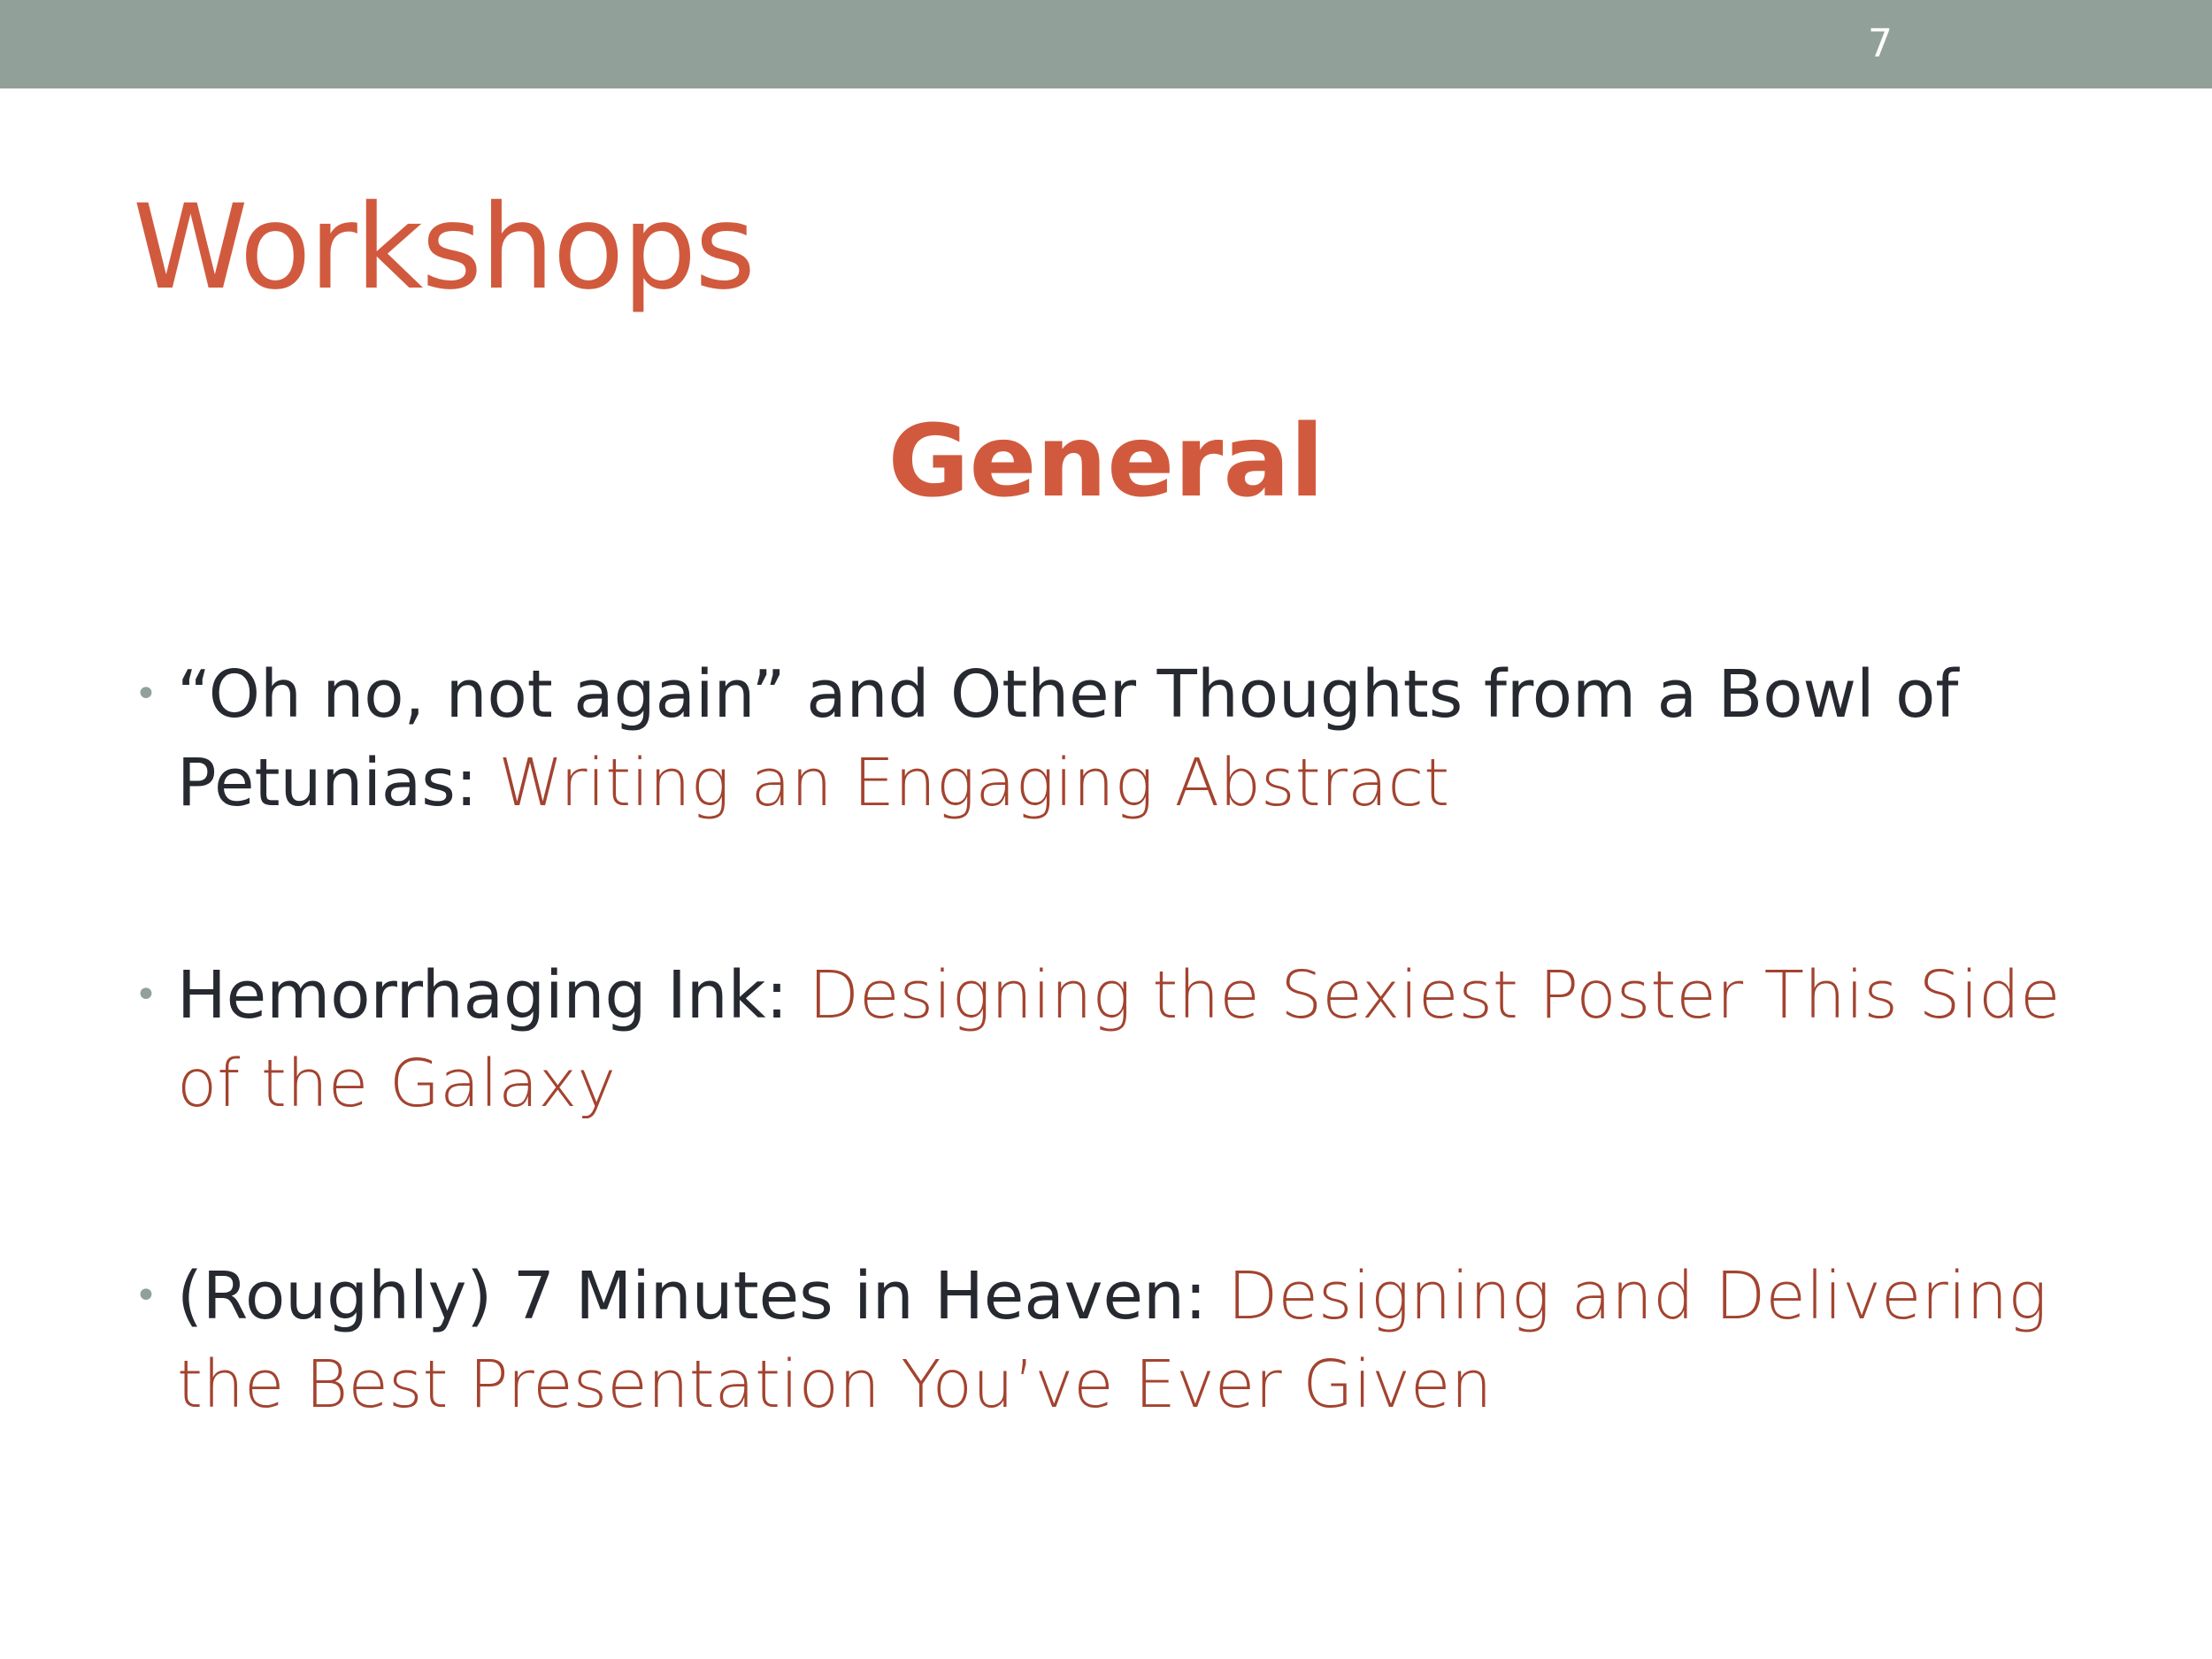 The height and width of the screenshot is (1659, 2212). What do you see at coordinates (1106, 462) in the screenshot?
I see `section-heading: General` at bounding box center [1106, 462].